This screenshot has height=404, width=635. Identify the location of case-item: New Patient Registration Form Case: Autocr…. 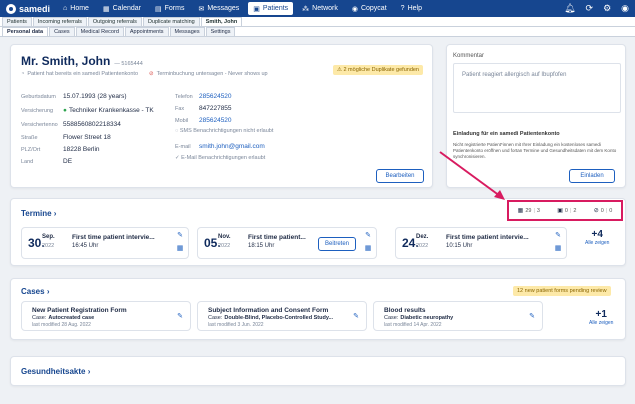
(106, 316).